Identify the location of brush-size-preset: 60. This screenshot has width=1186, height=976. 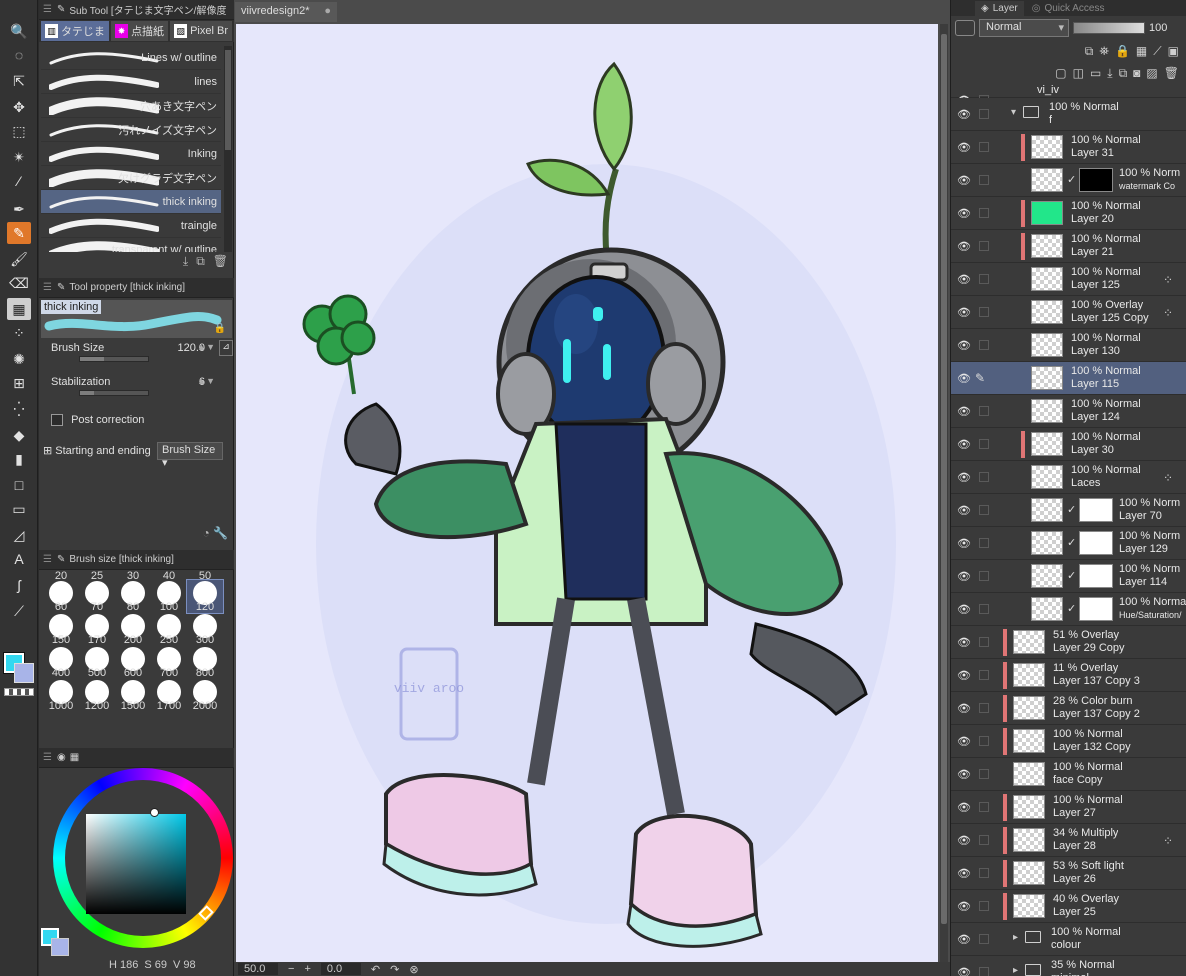
(61, 596).